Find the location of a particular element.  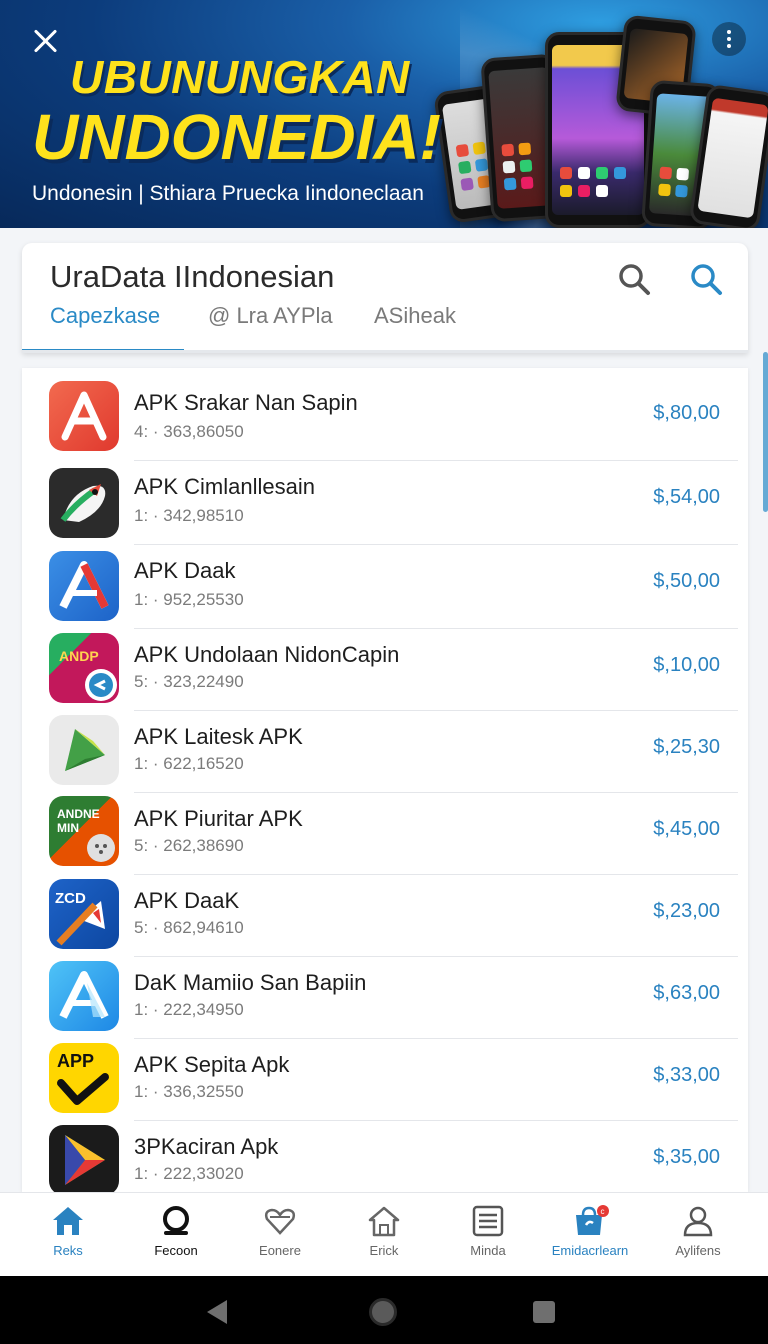

list-item: ZCD APK DaaK 5: · 862,94610 $,23,00 is located at coordinates (385, 917).